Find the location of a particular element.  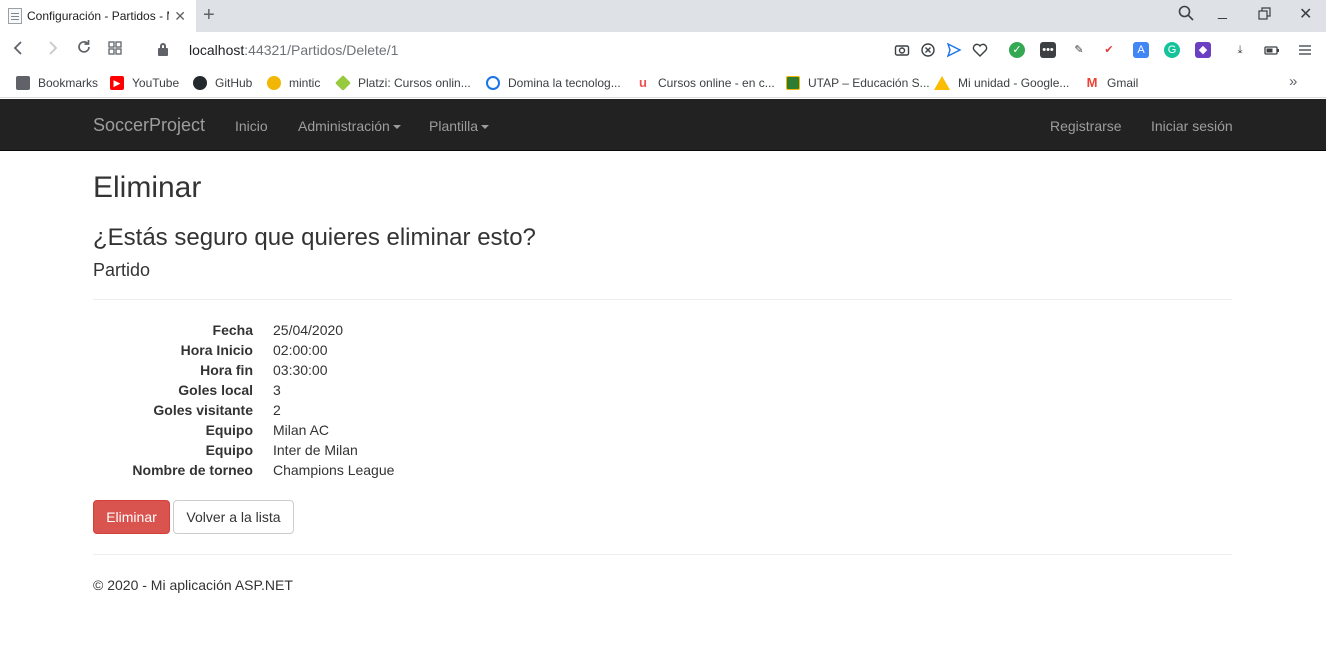

bookmark-item: mintic is located at coordinates (293, 83).